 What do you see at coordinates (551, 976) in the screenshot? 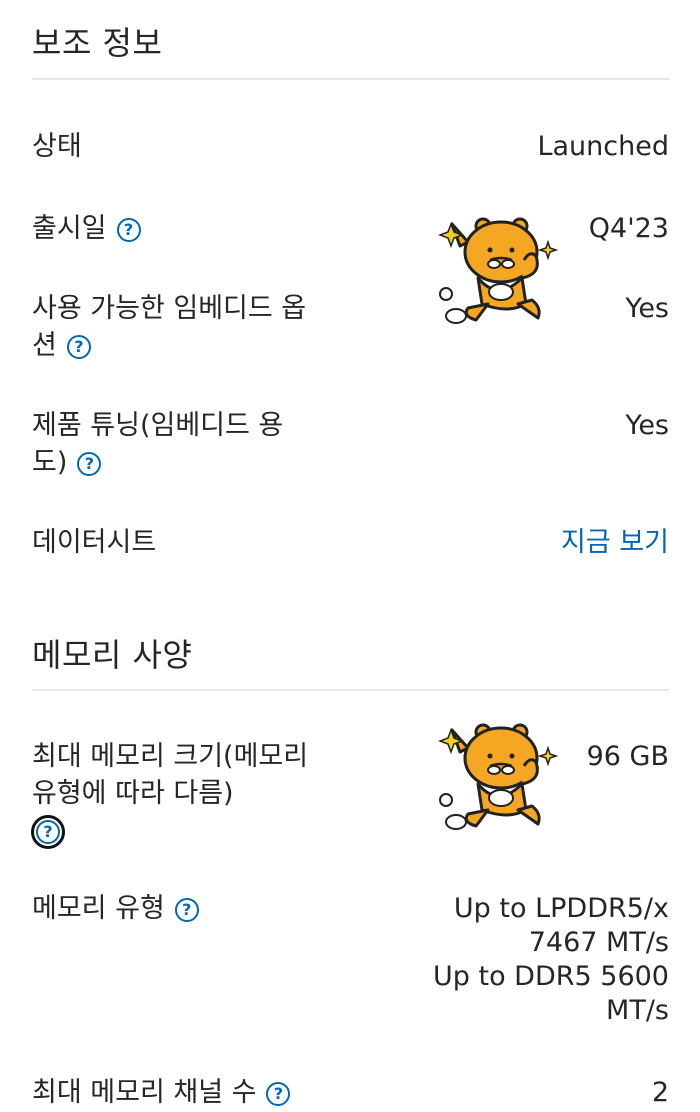
I see `spec-value-line: Up to DDR5 5600` at bounding box center [551, 976].